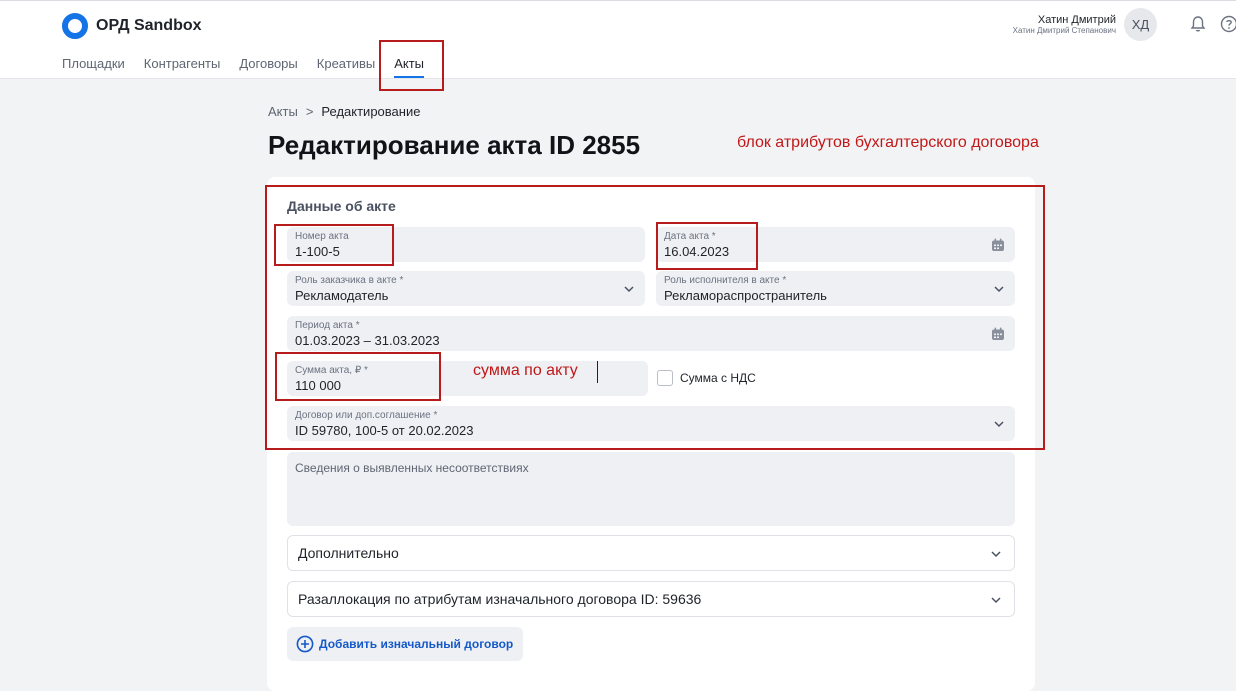  I want to click on act-period-value: 01.03.2023 – 31.03.2023, so click(367, 340).